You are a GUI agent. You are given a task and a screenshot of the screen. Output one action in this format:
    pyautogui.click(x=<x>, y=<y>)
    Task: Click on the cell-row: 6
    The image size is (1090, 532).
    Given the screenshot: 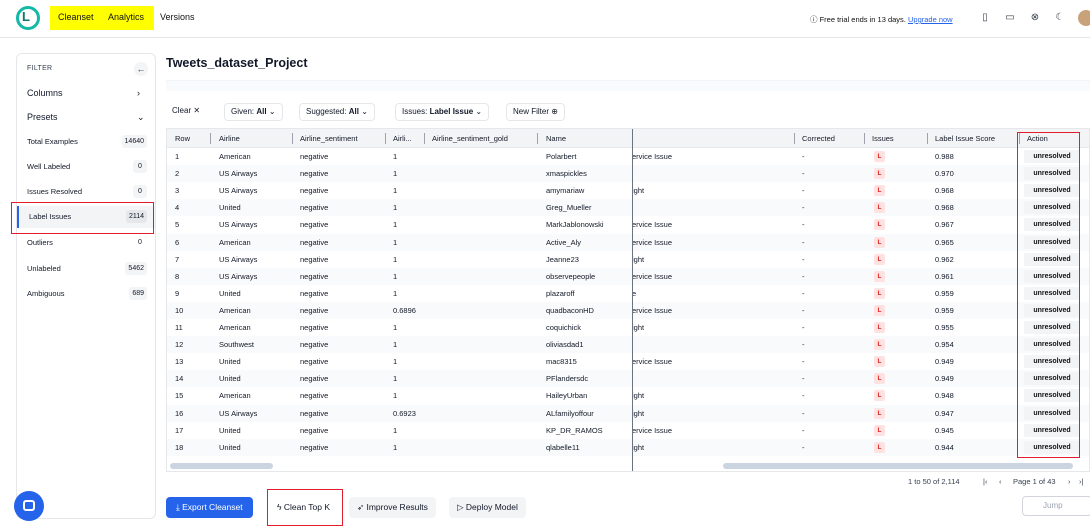 What is the action you would take?
    pyautogui.click(x=177, y=242)
    